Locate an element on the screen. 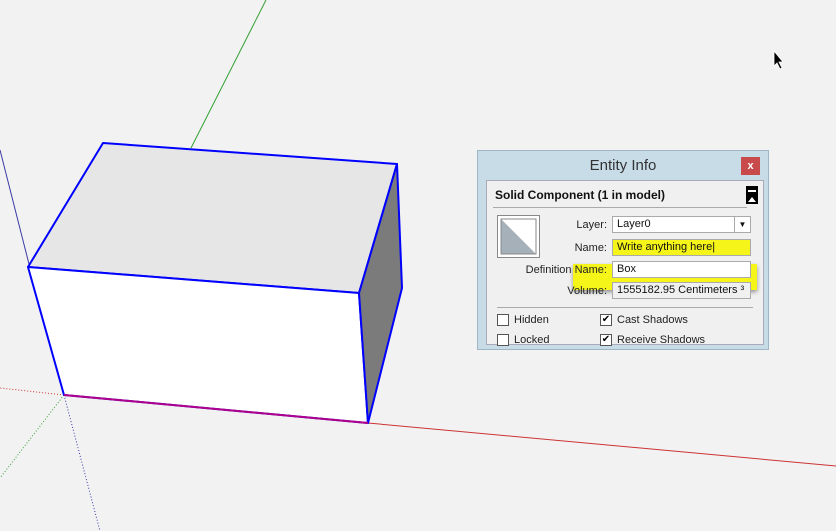 The width and height of the screenshot is (836, 531). cast-shadows-label: Cast Shadows is located at coordinates (652, 320).